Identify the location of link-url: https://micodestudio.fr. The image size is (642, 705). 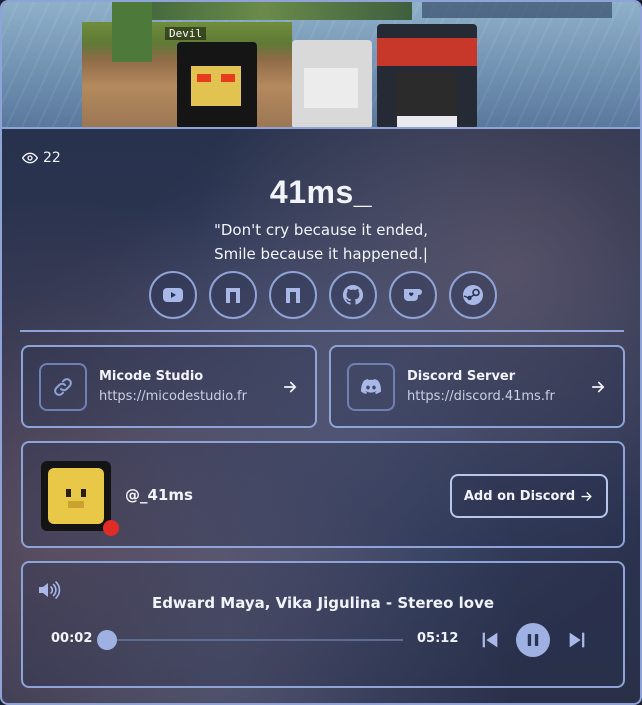
(173, 396).